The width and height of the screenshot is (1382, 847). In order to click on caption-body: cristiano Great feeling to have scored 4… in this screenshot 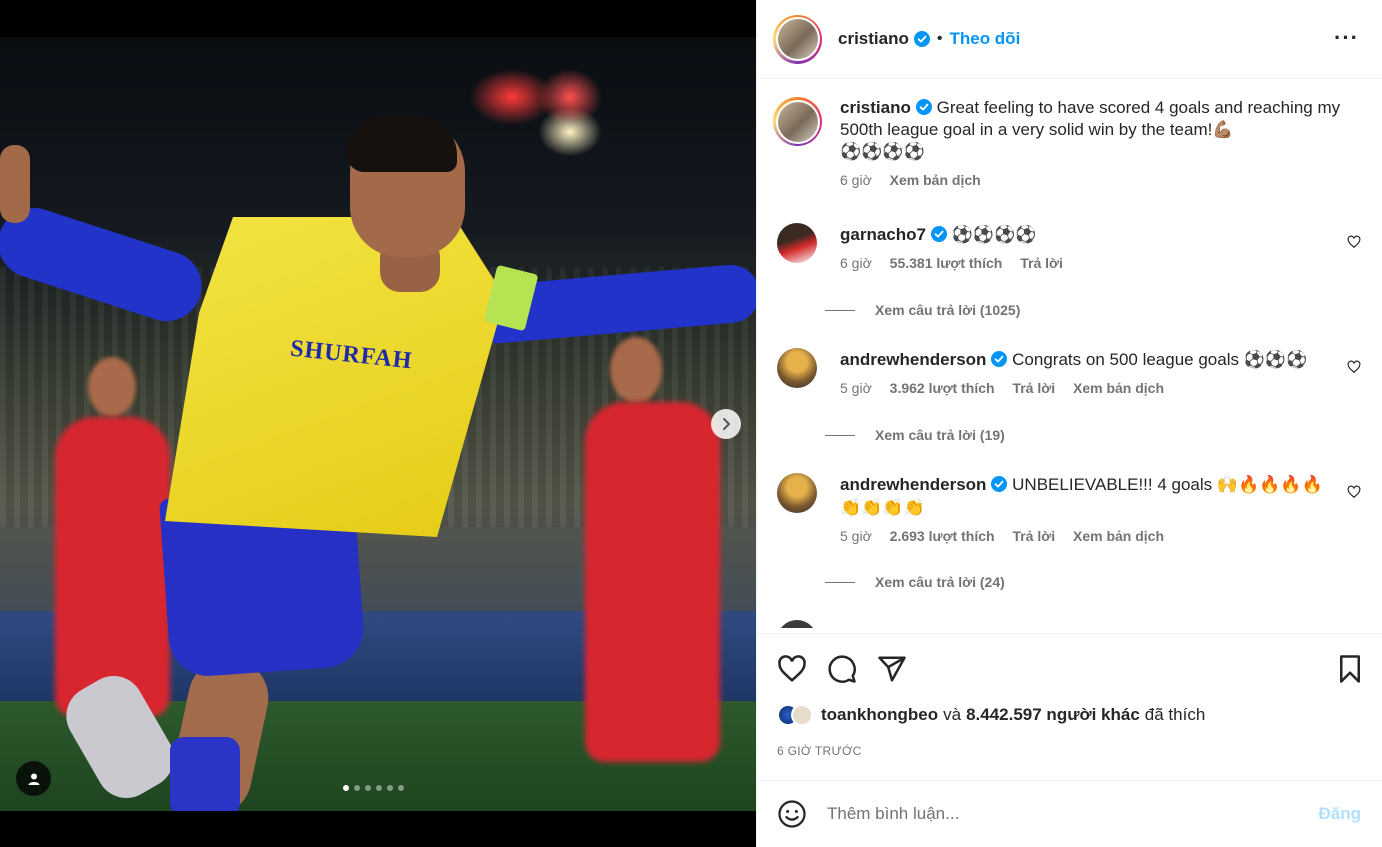, I will do `click(1103, 144)`.